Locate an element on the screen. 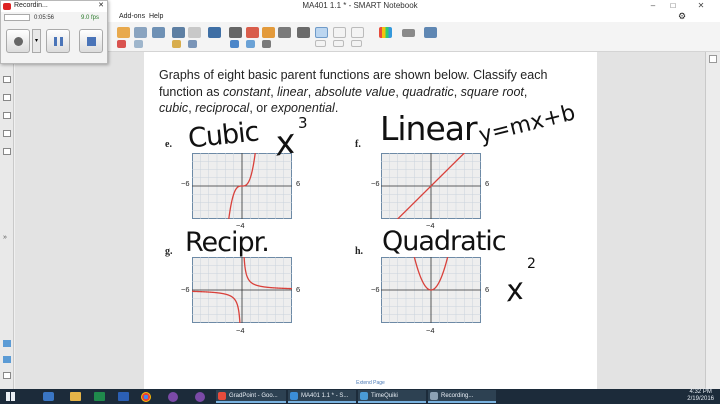 The image size is (720, 404). title-bar: MA401 1.1 * - SMART Notebook – □ ✕ is located at coordinates (360, 6).